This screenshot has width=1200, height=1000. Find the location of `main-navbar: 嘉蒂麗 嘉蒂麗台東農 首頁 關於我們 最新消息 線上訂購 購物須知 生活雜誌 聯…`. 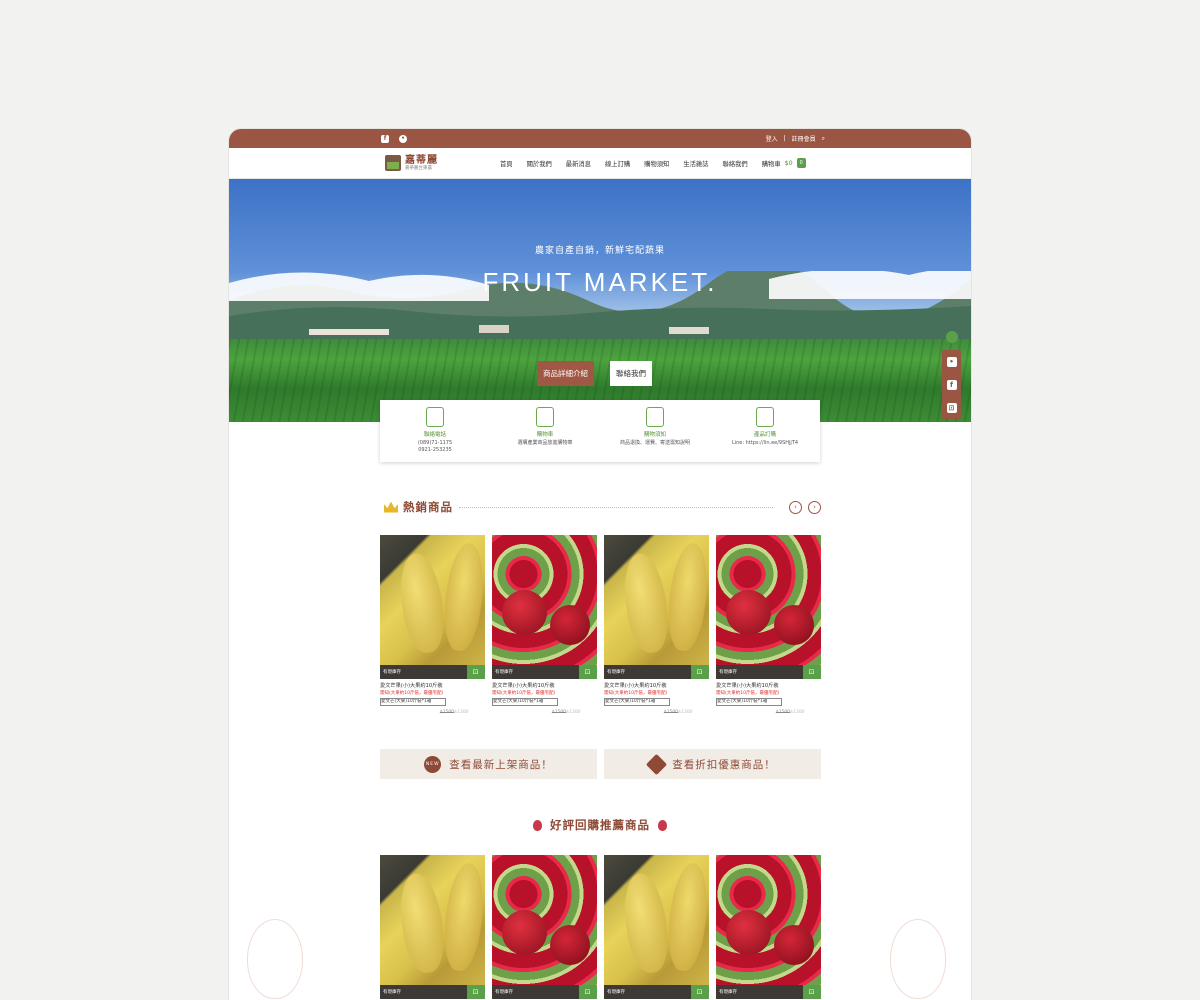

main-navbar: 嘉蒂麗 嘉蒂麗台東農 首頁 關於我們 最新消息 線上訂購 購物須知 生活雜誌 聯… is located at coordinates (600, 163).